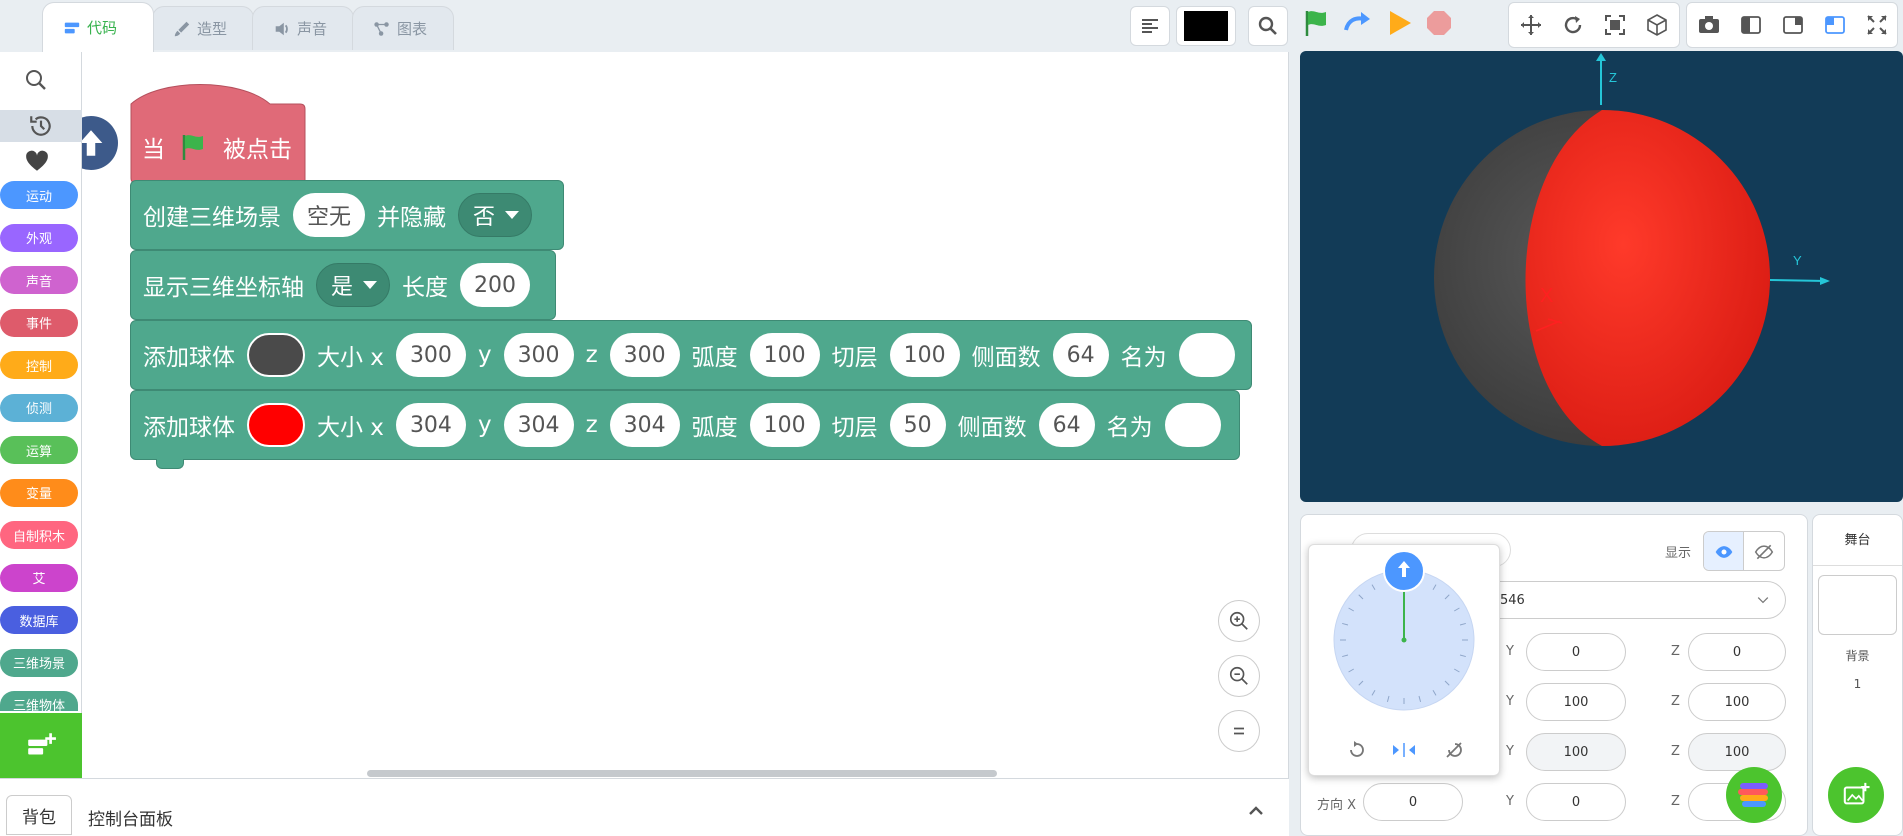  I want to click on no-rotate-icon, so click(1454, 750).